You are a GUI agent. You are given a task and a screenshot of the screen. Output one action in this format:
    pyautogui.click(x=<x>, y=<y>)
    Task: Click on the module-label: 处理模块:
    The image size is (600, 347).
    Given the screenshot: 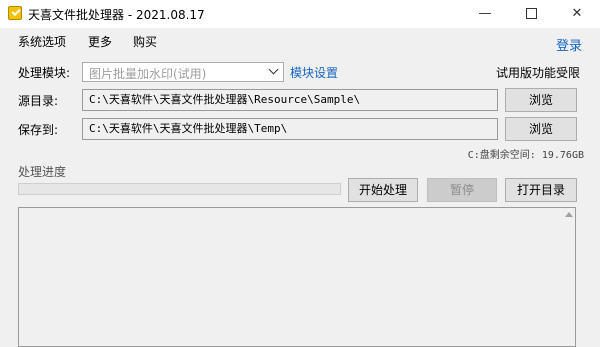 What is the action you would take?
    pyautogui.click(x=44, y=73)
    